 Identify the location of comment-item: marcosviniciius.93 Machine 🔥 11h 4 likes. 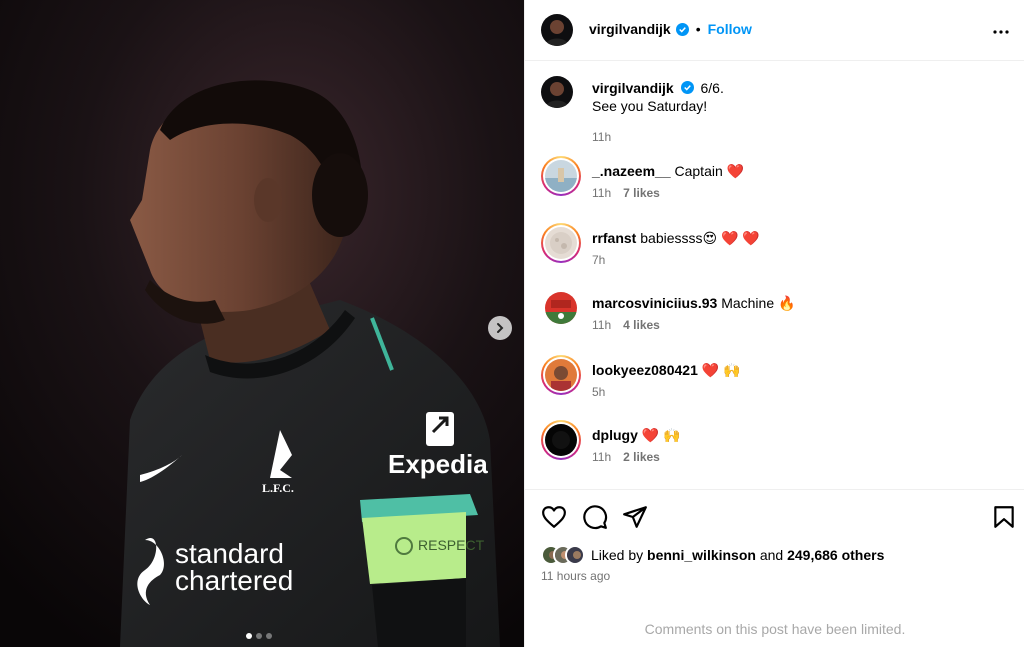
(782, 313).